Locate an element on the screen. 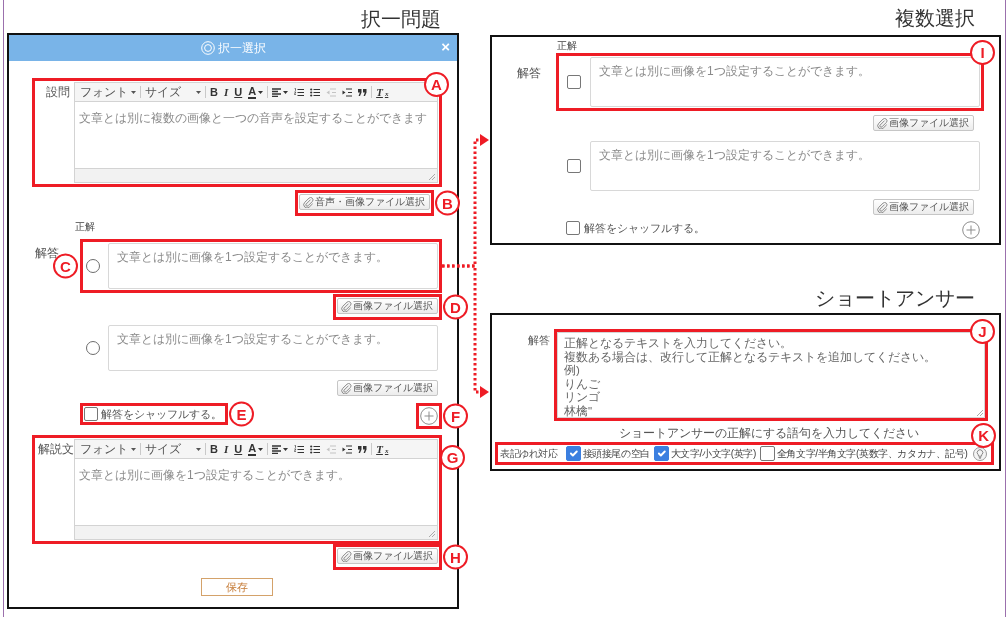 This screenshot has height=617, width=1008. save-button: 保存 is located at coordinates (237, 587).